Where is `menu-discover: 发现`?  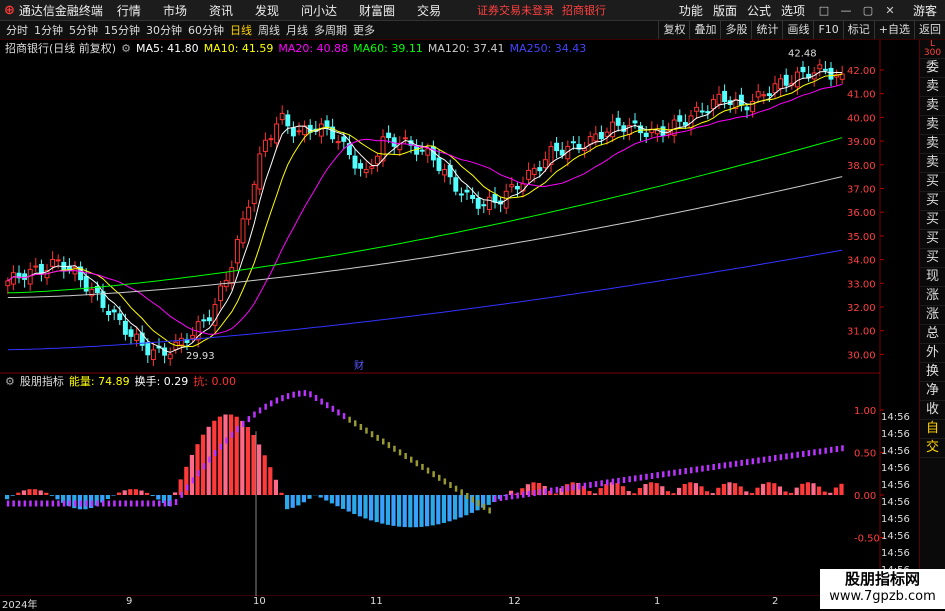
menu-discover: 发现 is located at coordinates (267, 10).